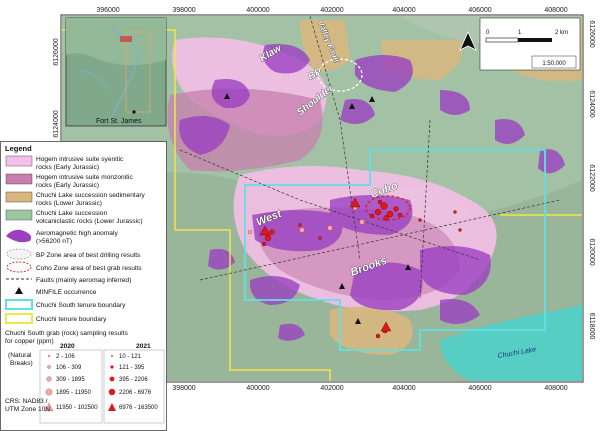 The height and width of the screenshot is (431, 600). I want to click on svg-text: 6122000, so click(591, 177).